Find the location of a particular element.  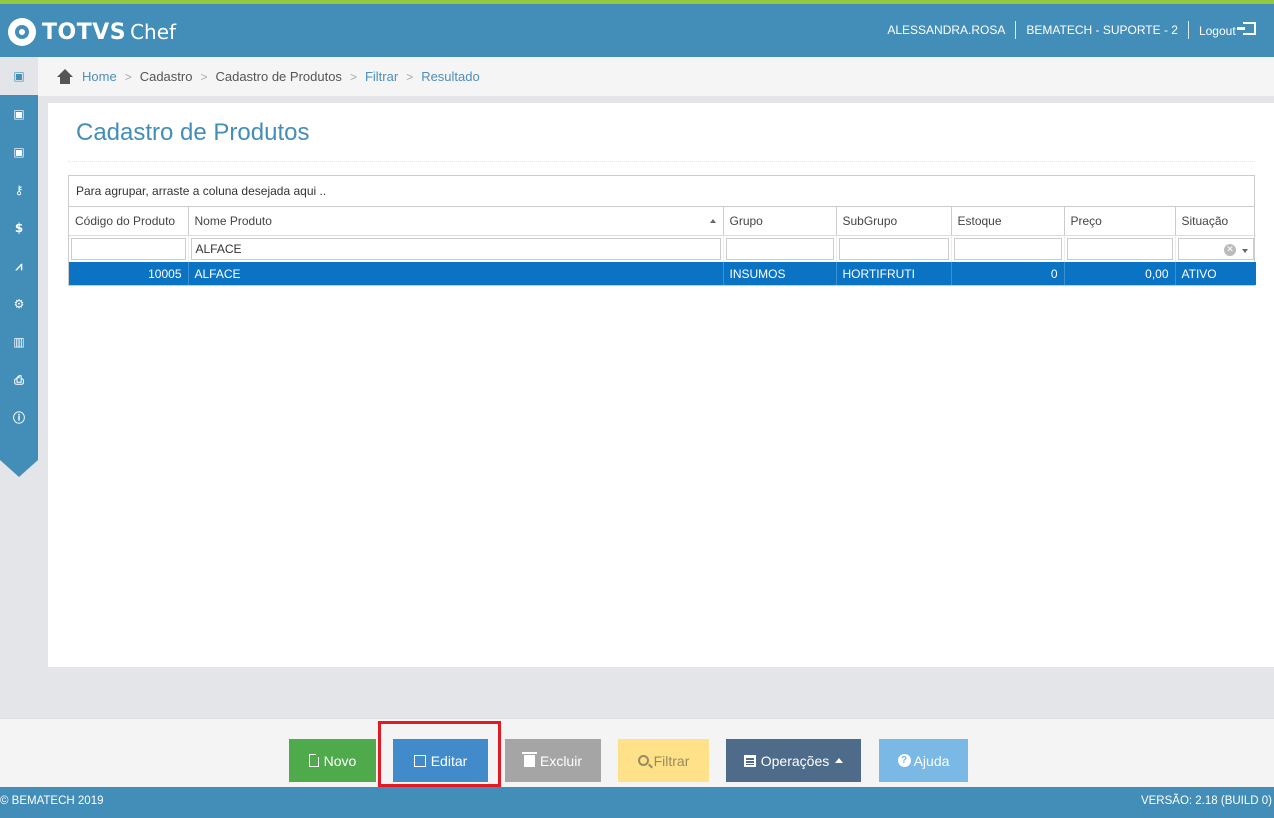

column-header-codigo: Código do Produto is located at coordinates (129, 221).